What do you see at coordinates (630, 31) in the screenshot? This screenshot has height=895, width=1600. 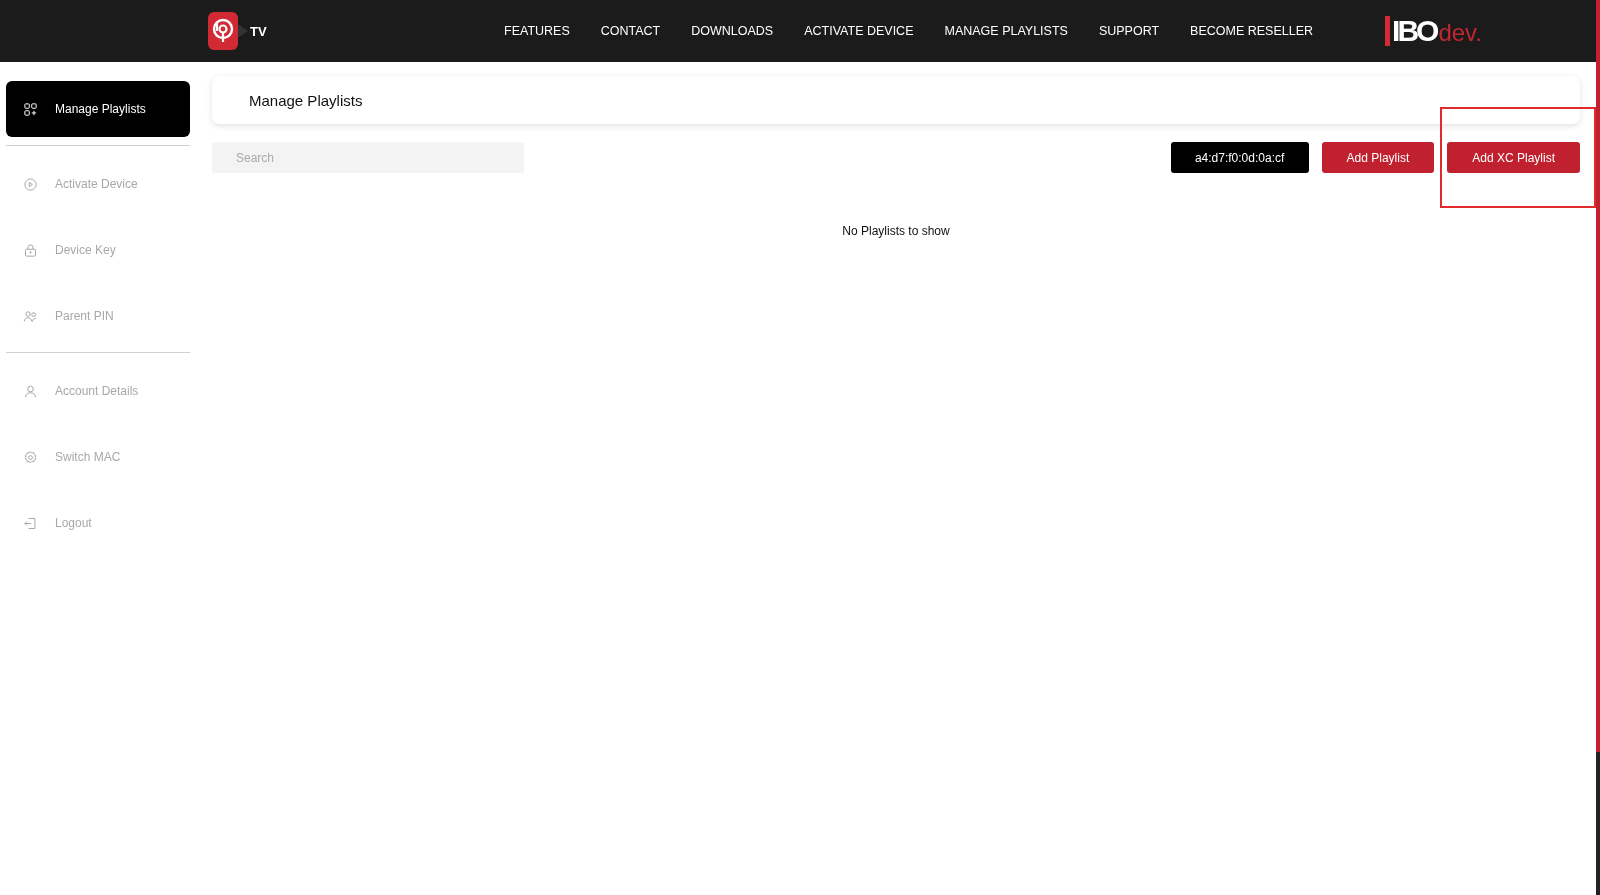 I see `nav-link: CONTACT` at bounding box center [630, 31].